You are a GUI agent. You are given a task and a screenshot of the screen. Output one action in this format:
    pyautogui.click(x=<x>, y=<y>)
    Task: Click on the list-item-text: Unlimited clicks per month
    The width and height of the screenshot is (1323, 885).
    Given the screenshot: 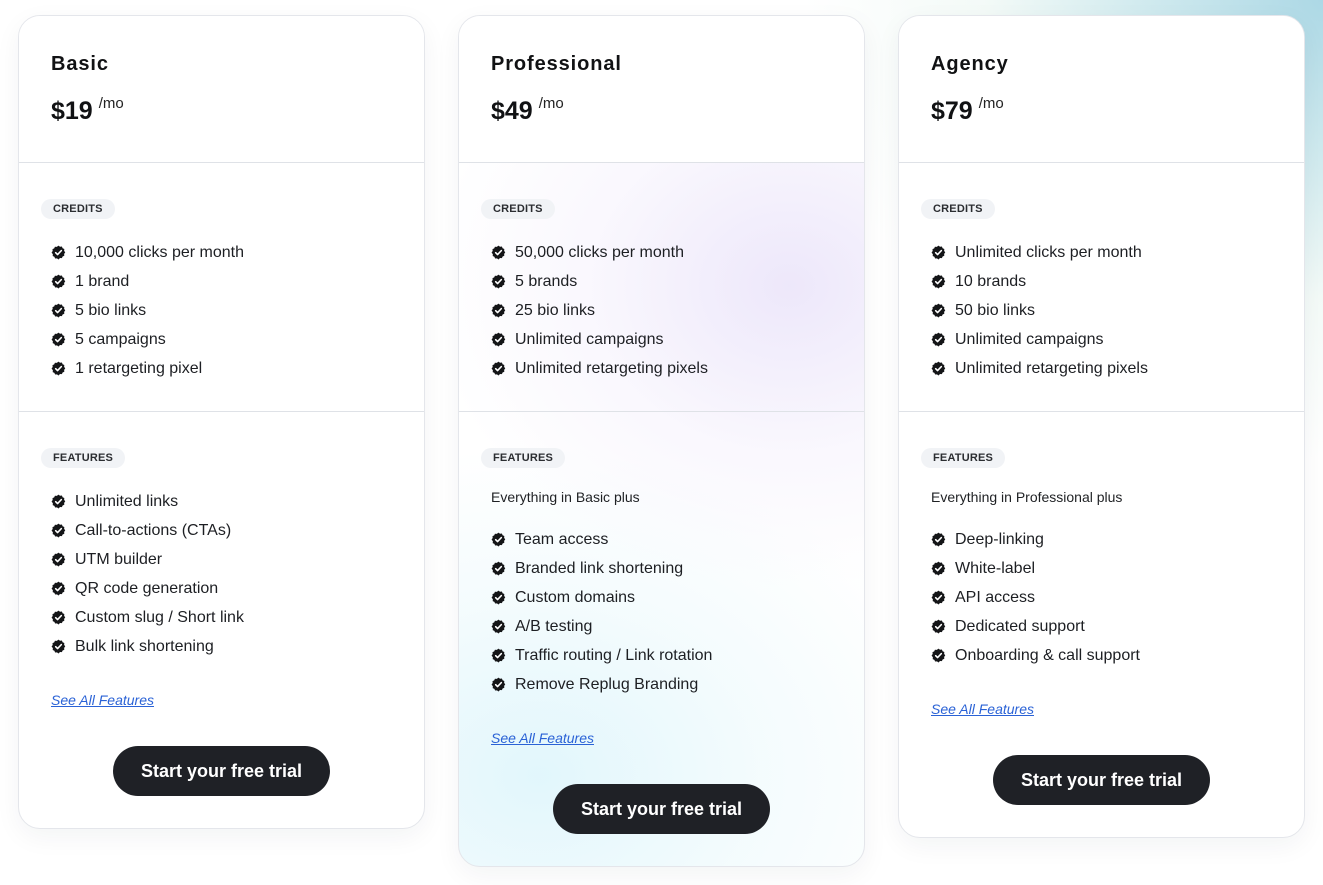 What is the action you would take?
    pyautogui.click(x=1048, y=252)
    